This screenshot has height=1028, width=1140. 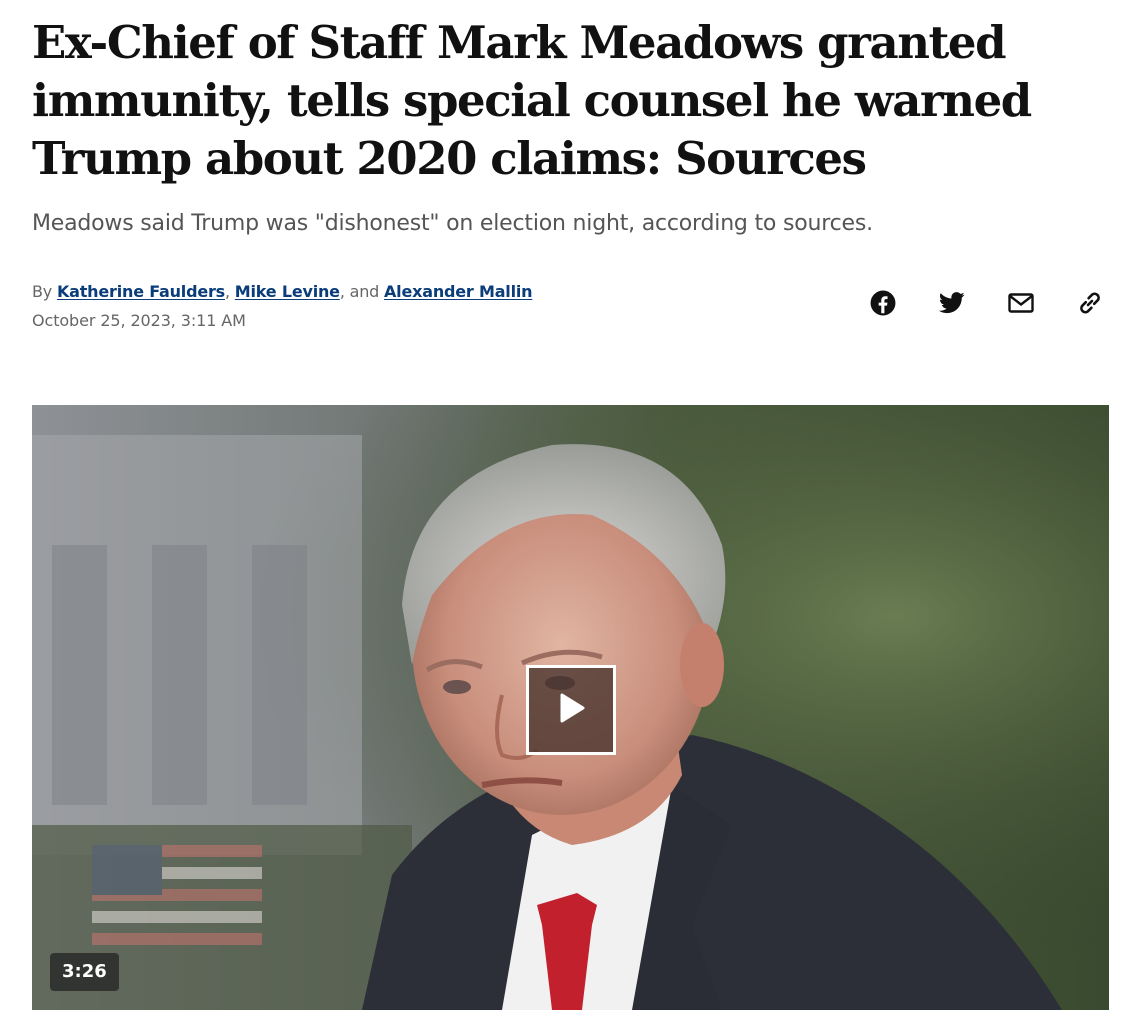 I want to click on publish-date: October 25, 2023, 3:11 AM, so click(x=139, y=320).